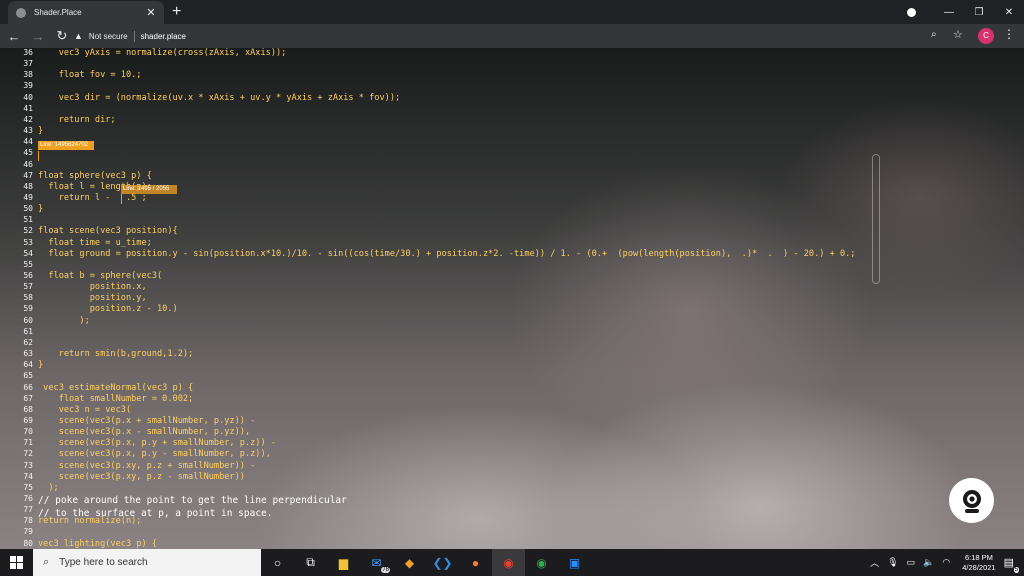 The height and width of the screenshot is (576, 1024). What do you see at coordinates (28, 443) in the screenshot?
I see `line-number: 71` at bounding box center [28, 443].